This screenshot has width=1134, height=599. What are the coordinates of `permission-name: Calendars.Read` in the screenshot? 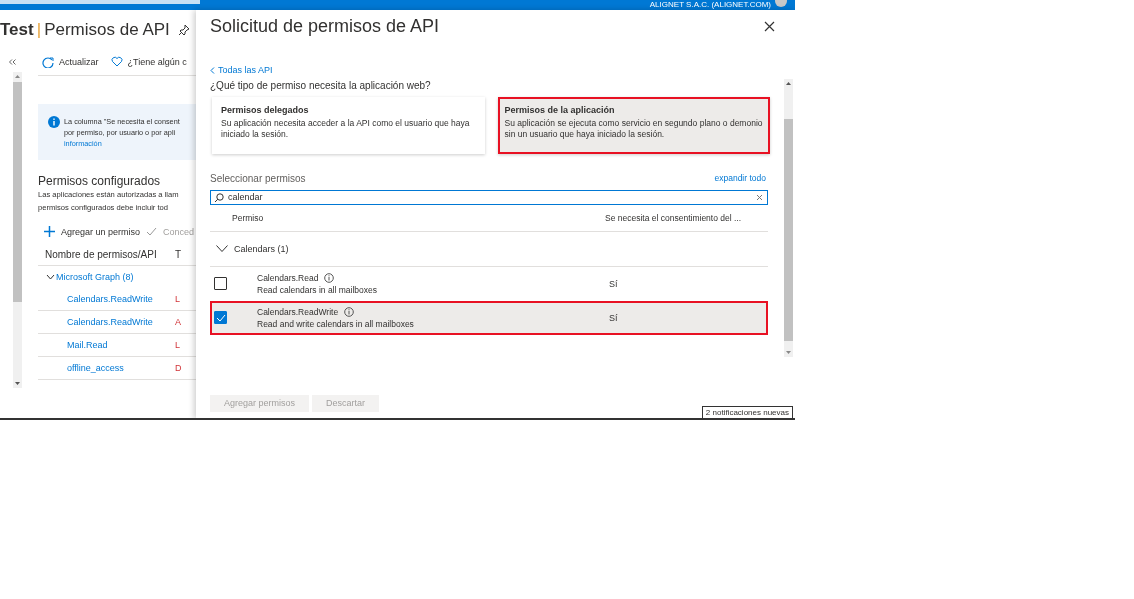 It's located at (288, 277).